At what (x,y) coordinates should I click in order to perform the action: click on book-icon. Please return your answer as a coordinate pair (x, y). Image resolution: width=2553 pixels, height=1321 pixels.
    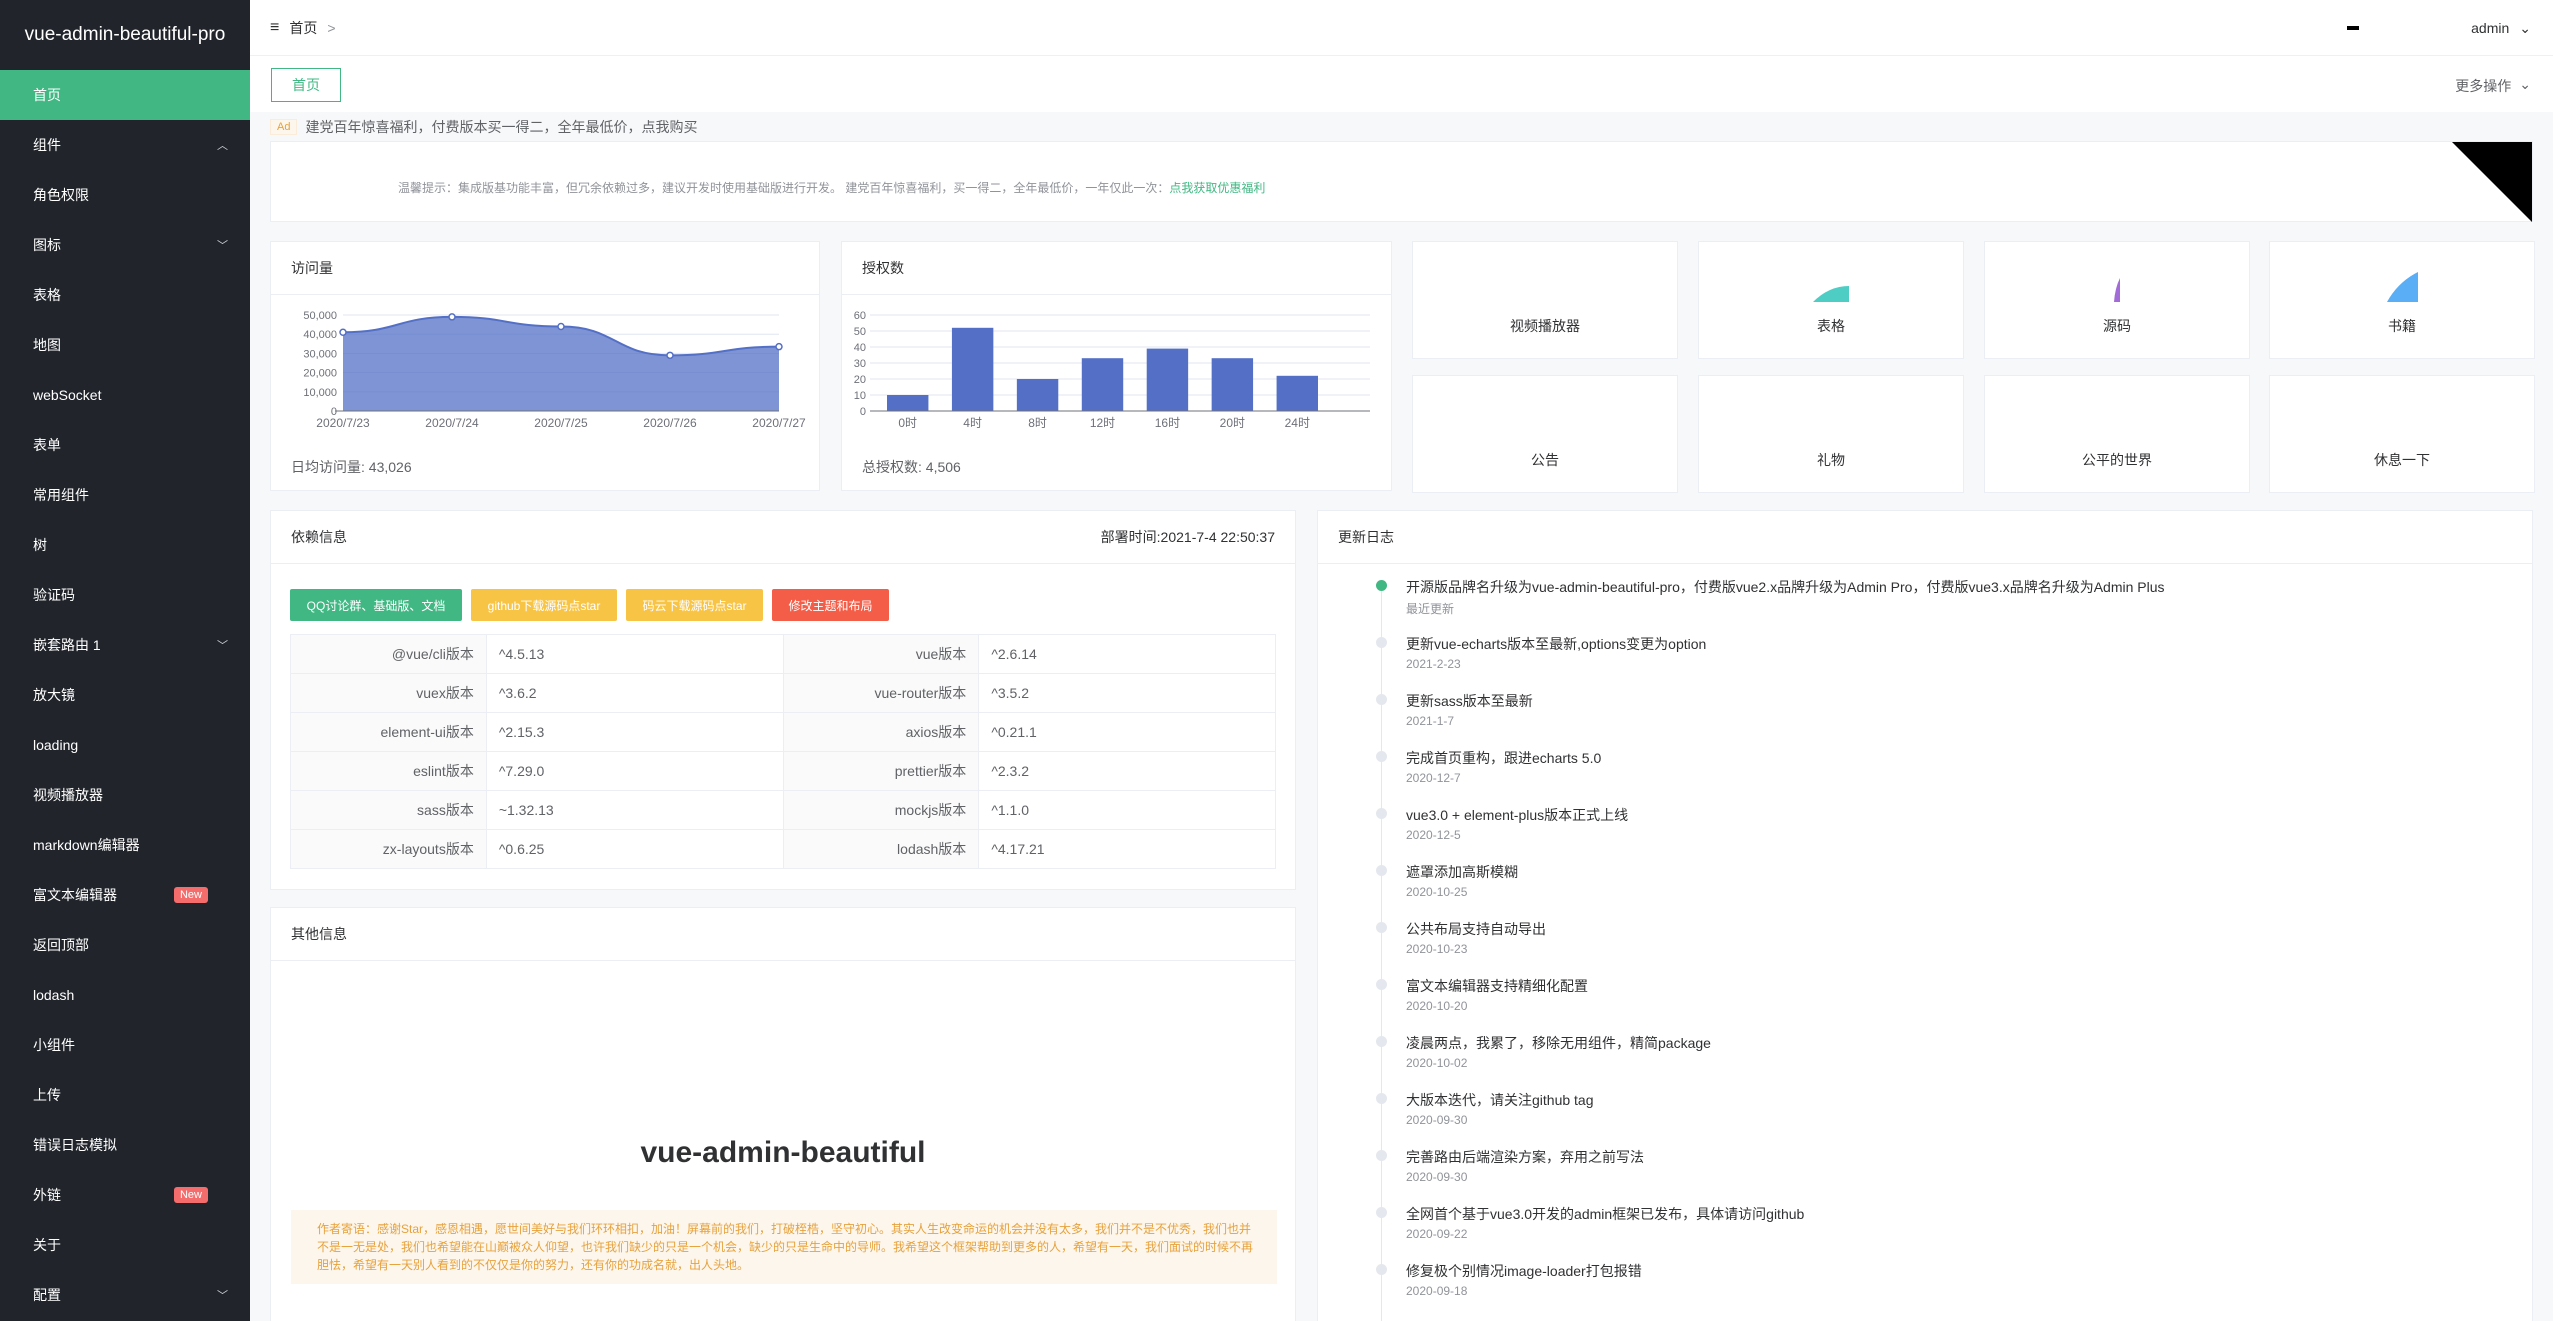
    Looking at the image, I should click on (2402, 287).